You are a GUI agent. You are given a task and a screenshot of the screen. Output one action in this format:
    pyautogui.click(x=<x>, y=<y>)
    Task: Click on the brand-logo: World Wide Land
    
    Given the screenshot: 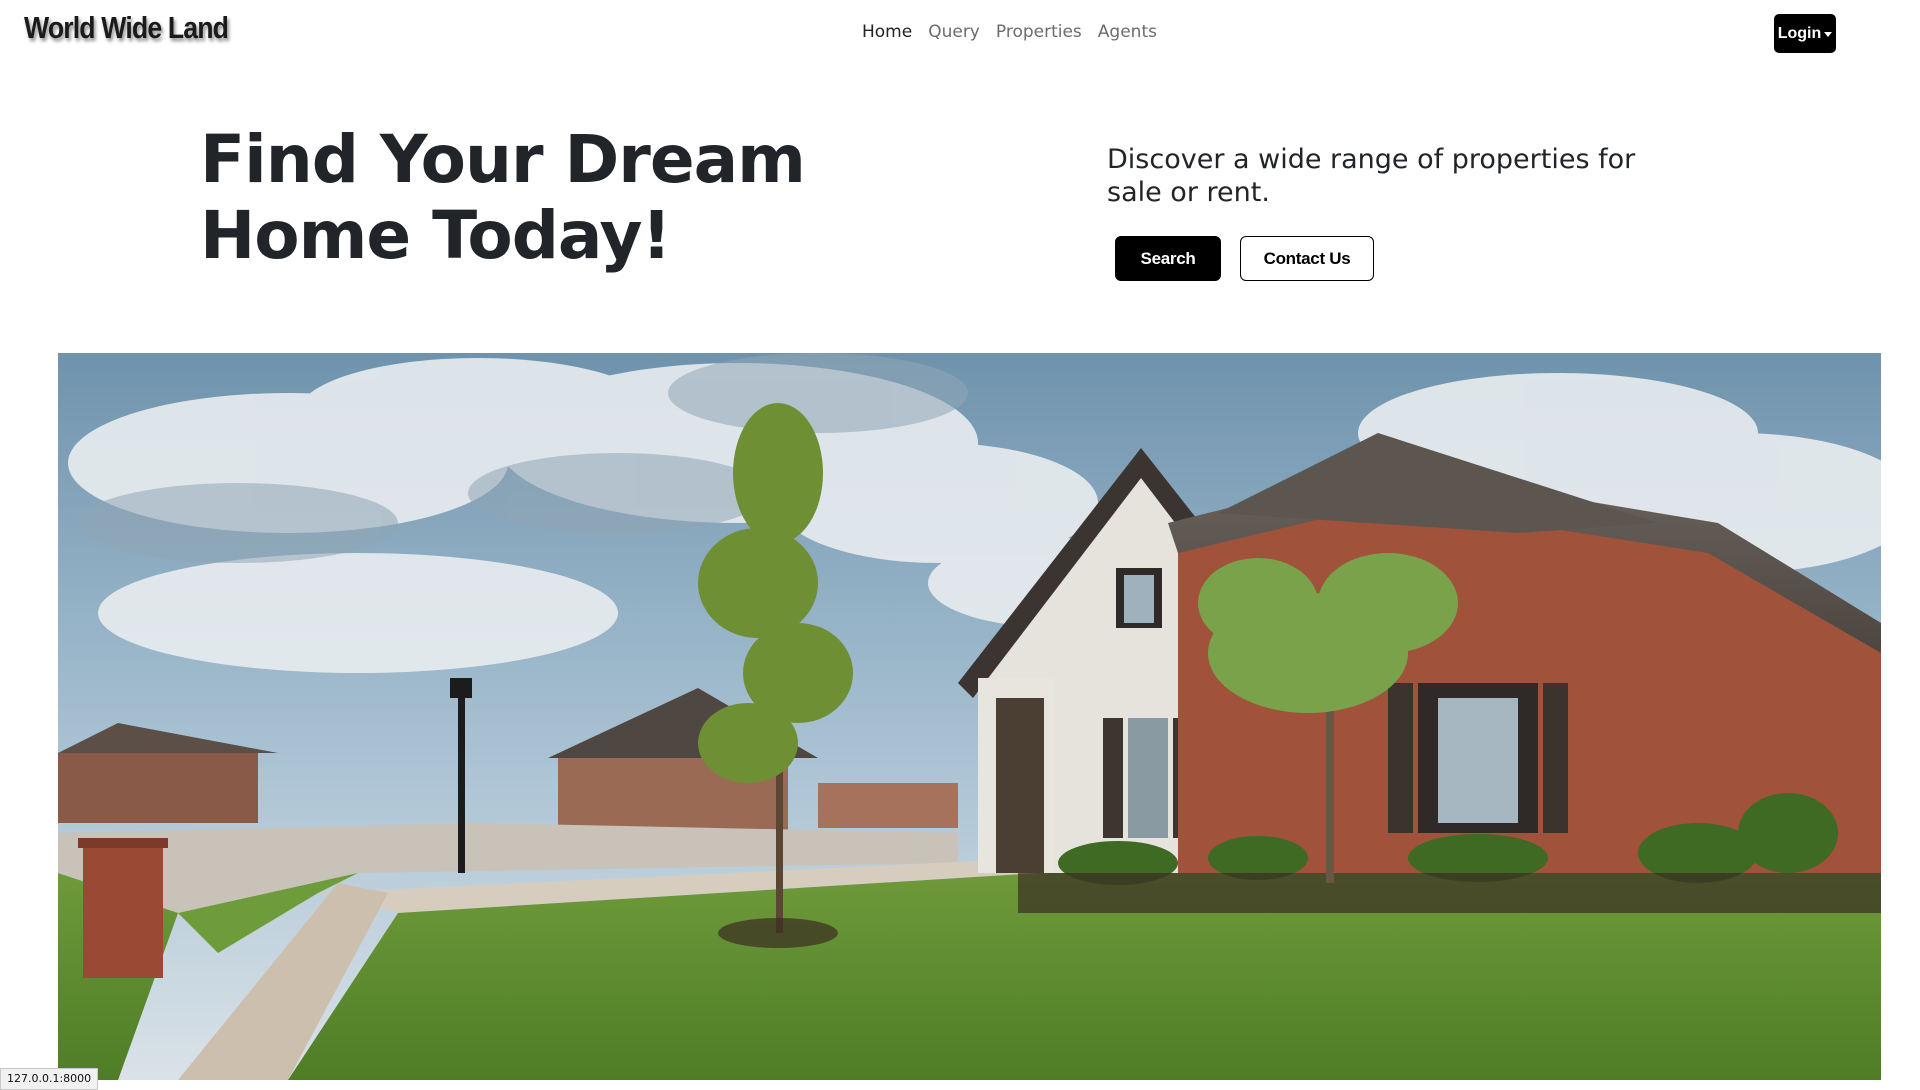 What is the action you would take?
    pyautogui.click(x=126, y=28)
    